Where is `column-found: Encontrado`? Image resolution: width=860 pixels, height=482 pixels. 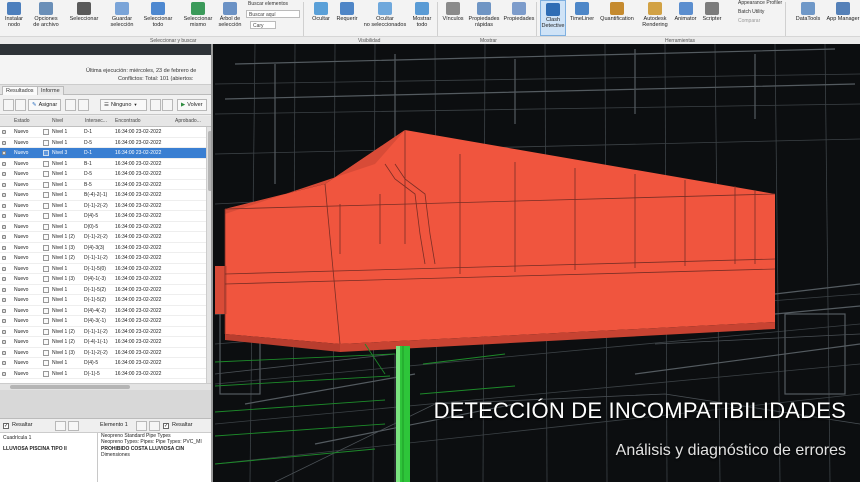
column-found: Encontrado is located at coordinates (128, 121).